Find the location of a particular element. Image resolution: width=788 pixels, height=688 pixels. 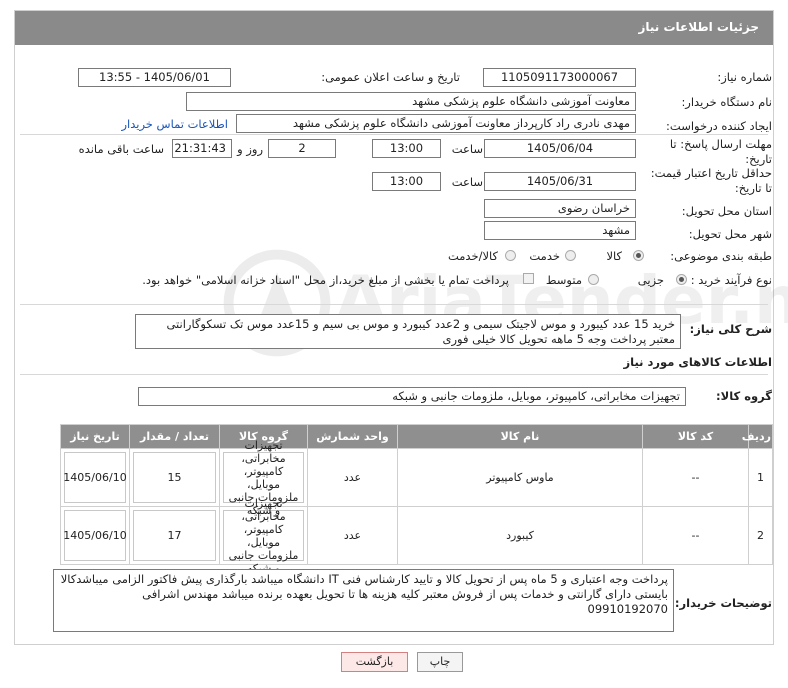

row-qty-cell: 17 is located at coordinates (174, 535).